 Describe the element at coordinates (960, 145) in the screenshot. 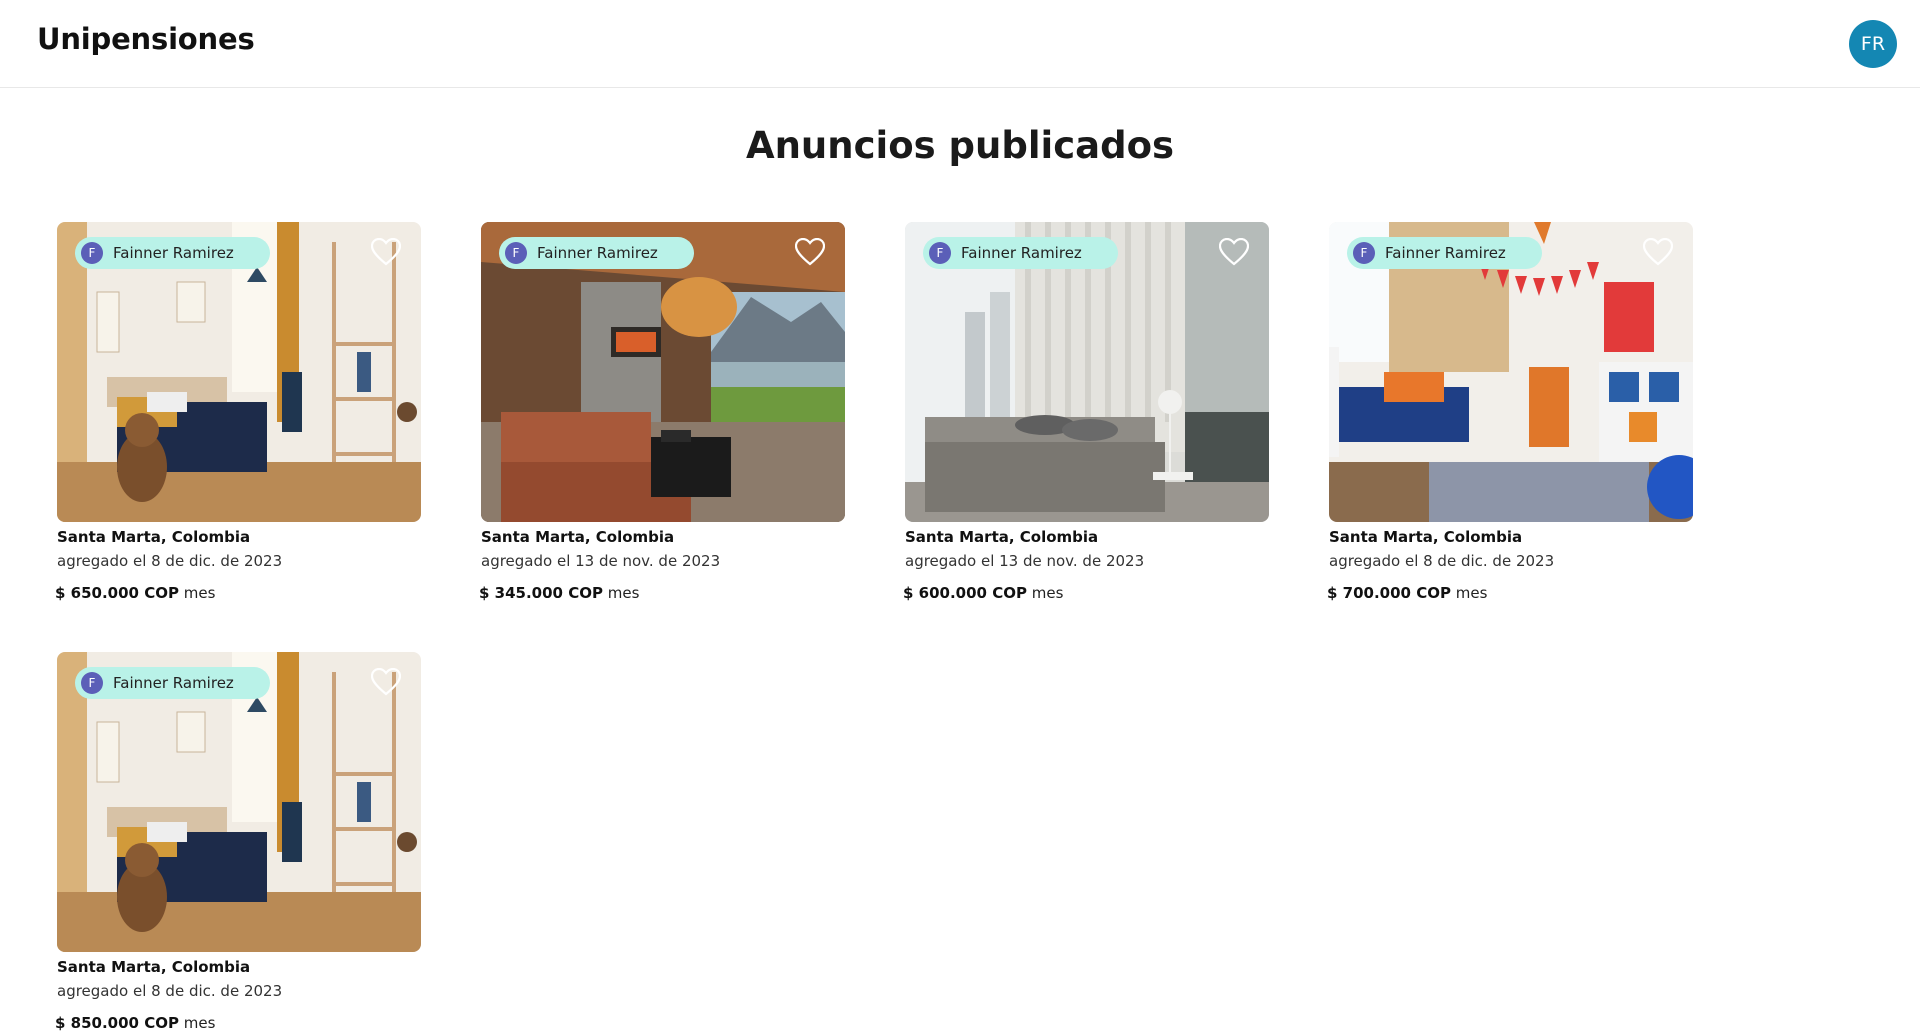

I see `page-title: Anuncios publicados` at that location.